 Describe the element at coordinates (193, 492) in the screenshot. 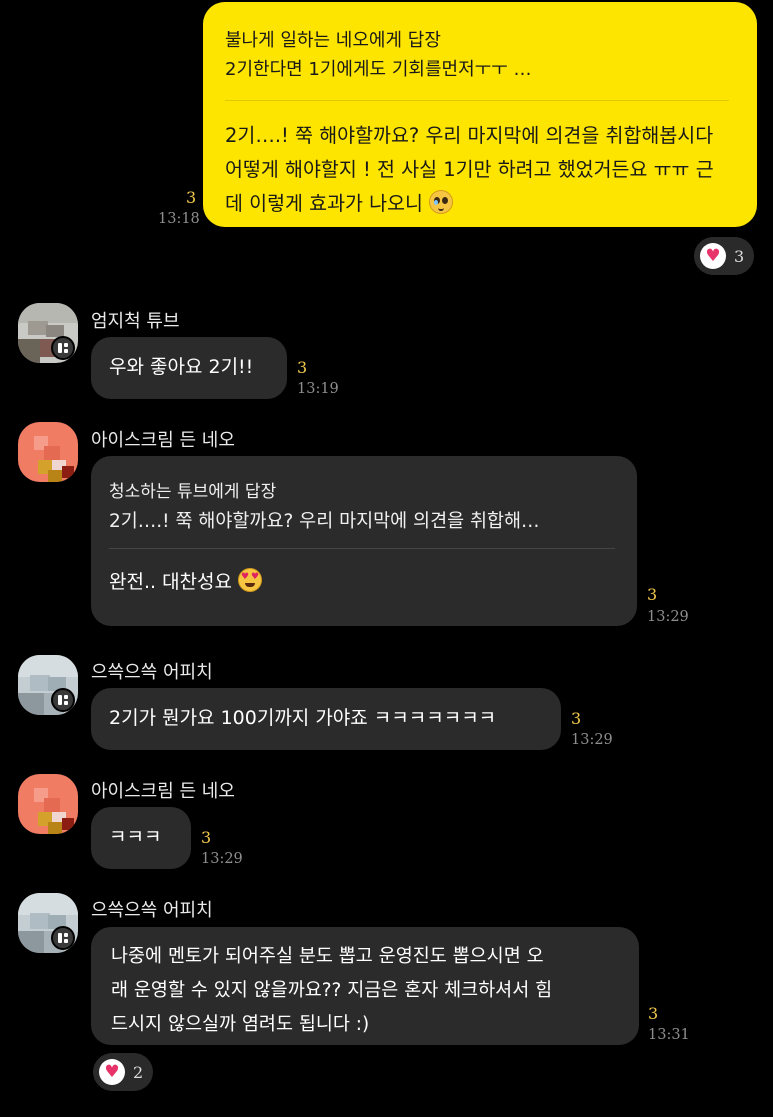

I see `reply-target: 청소하는 튜브에게 답장` at that location.